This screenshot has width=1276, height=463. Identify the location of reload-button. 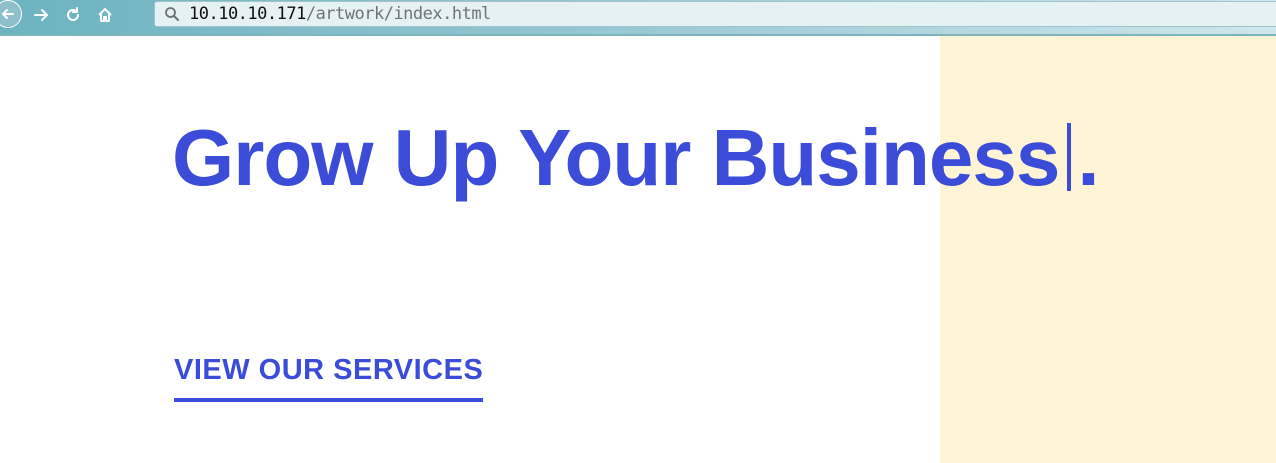
(73, 15).